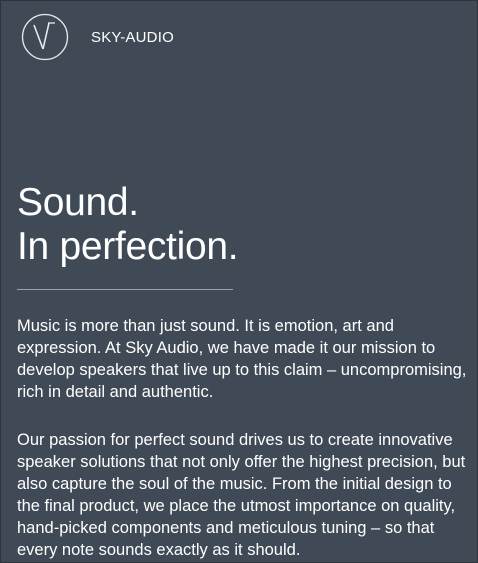  I want to click on hero-divider, so click(125, 289).